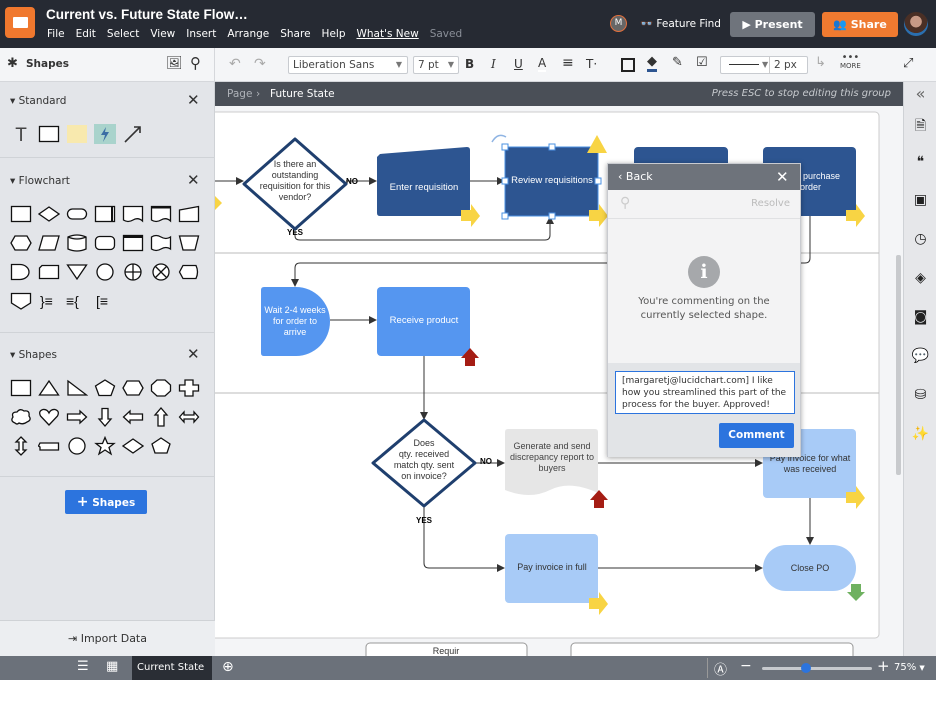 This screenshot has width=936, height=704. I want to click on arrow-lr-shape-icon, so click(189, 417).